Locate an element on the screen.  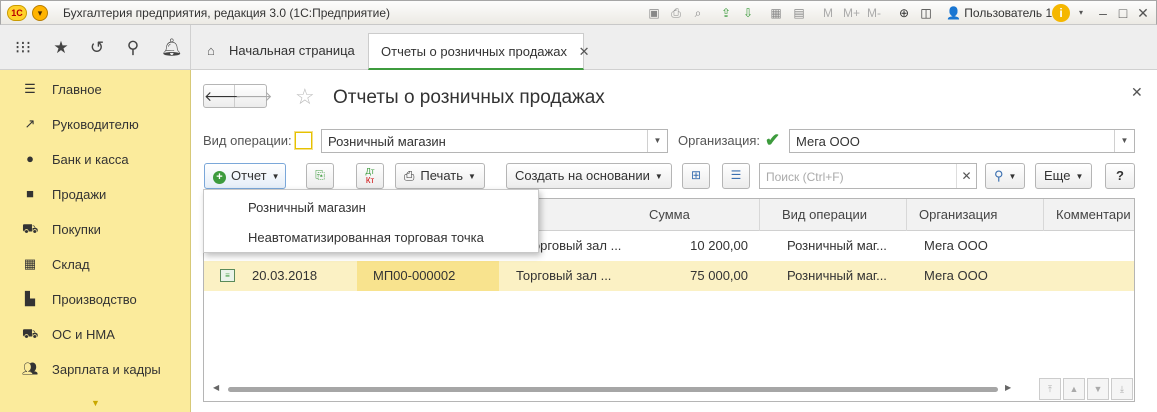
forward-button: 🡒 is located at coordinates (254, 96).